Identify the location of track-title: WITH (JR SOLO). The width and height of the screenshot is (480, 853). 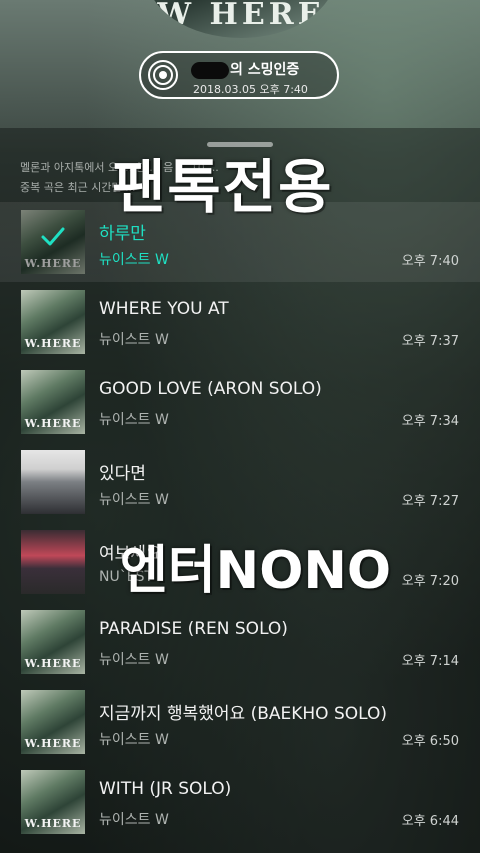
(165, 789).